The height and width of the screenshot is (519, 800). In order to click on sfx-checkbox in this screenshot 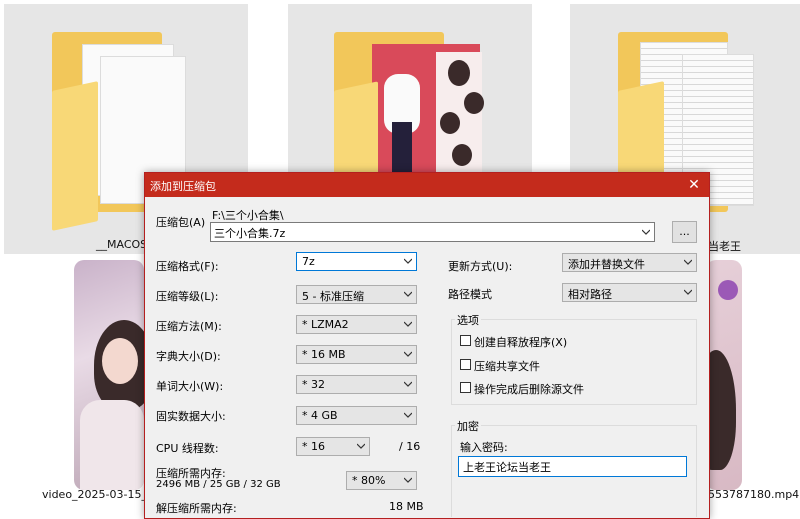, I will do `click(465, 340)`.